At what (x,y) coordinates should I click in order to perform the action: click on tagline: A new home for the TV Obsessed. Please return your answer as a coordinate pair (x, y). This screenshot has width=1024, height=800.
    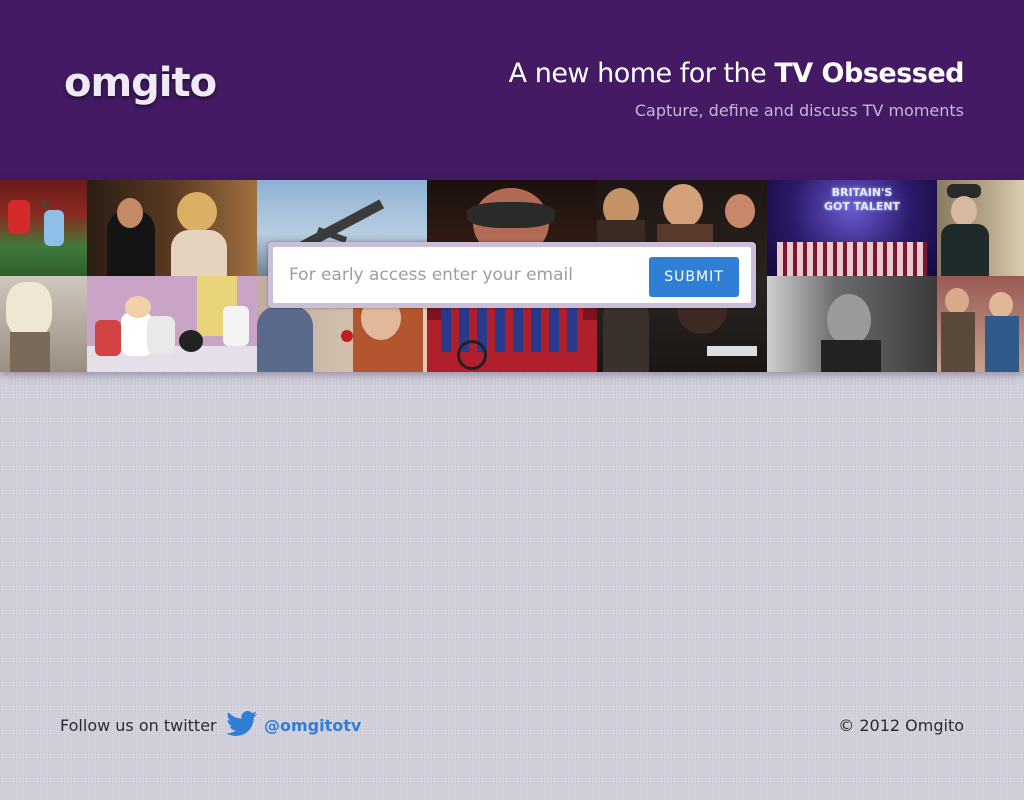
    Looking at the image, I should click on (736, 73).